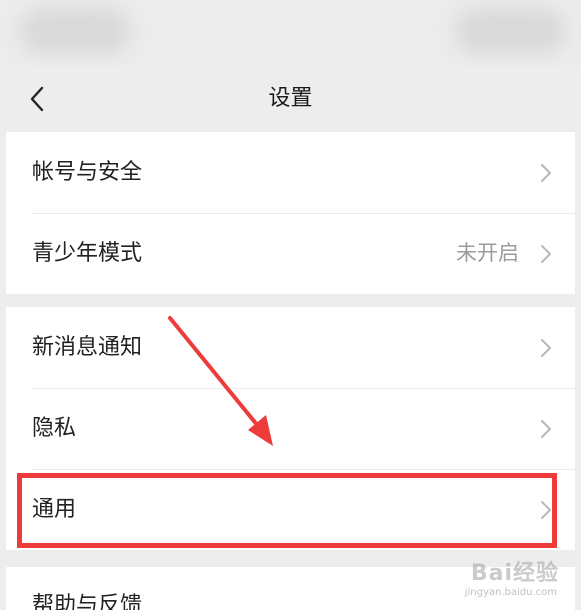  Describe the element at coordinates (290, 347) in the screenshot. I see `settings-item-notifications: 新消息通知` at that location.